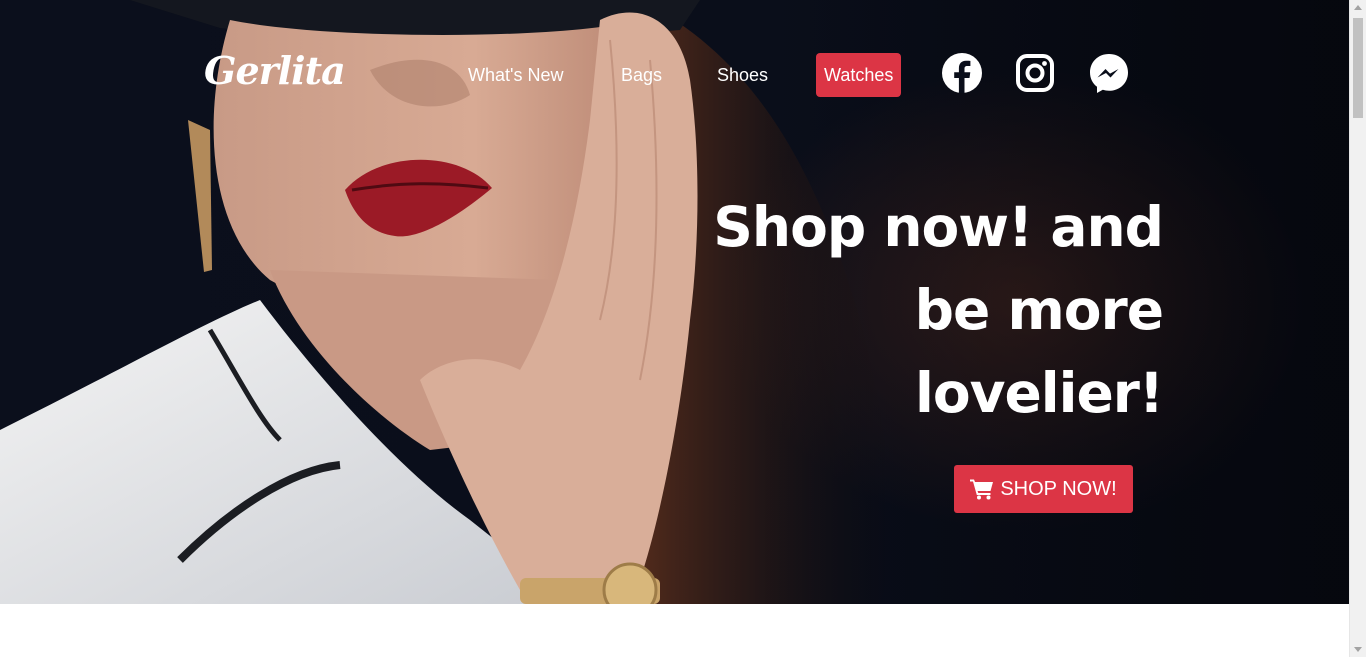 The image size is (1366, 657). I want to click on nav-item-bags: Bags, so click(641, 75).